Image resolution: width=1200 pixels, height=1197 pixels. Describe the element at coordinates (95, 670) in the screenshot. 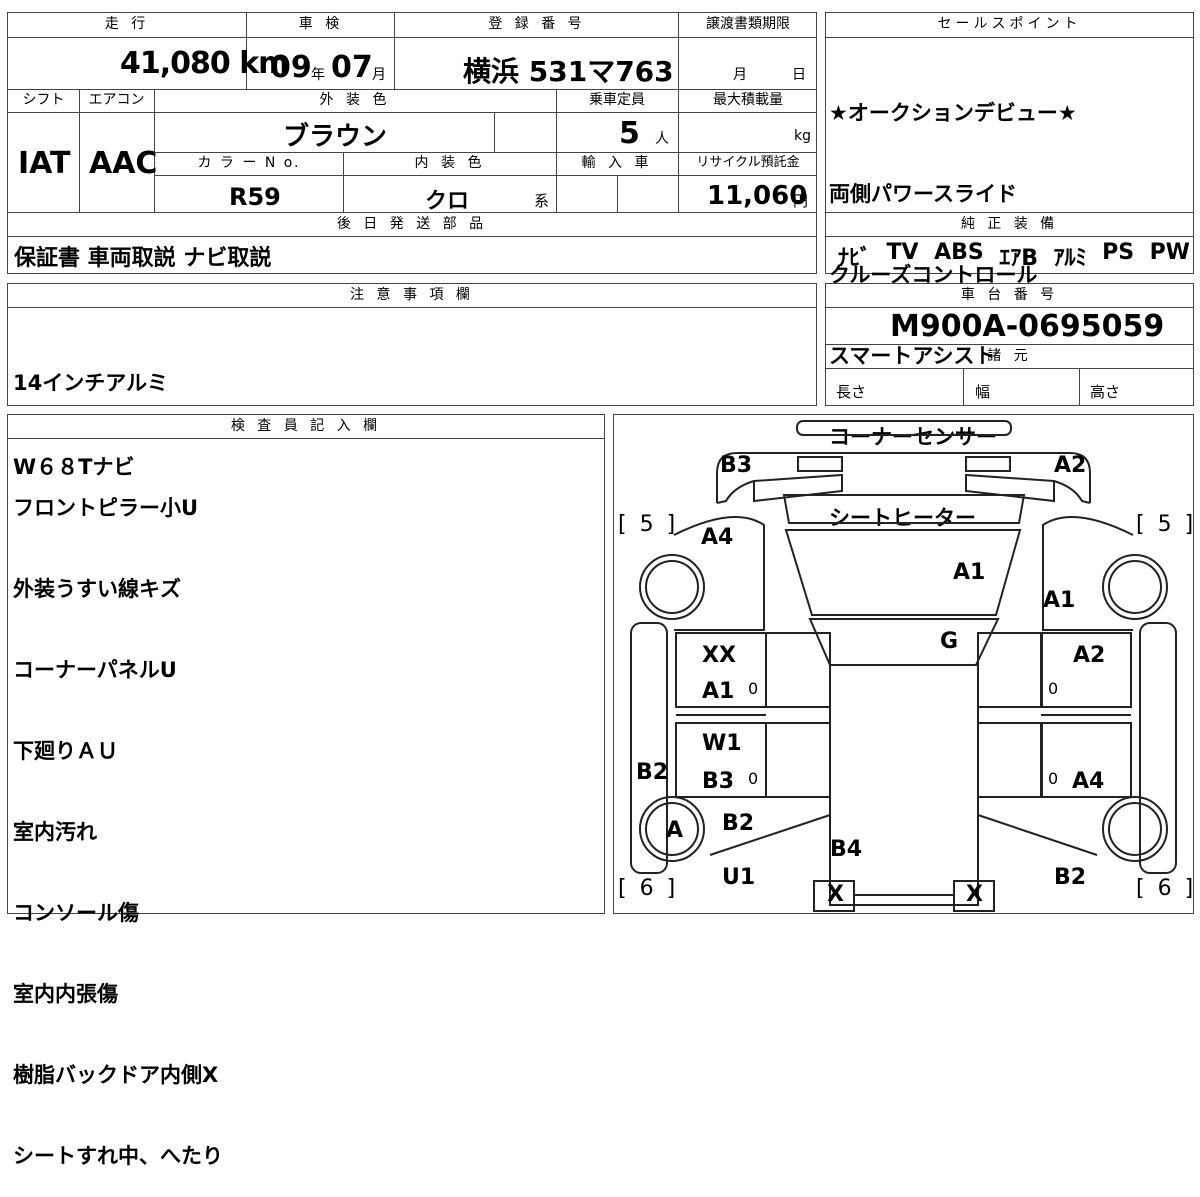

I see `inspector-line: コーナーパネルU` at that location.